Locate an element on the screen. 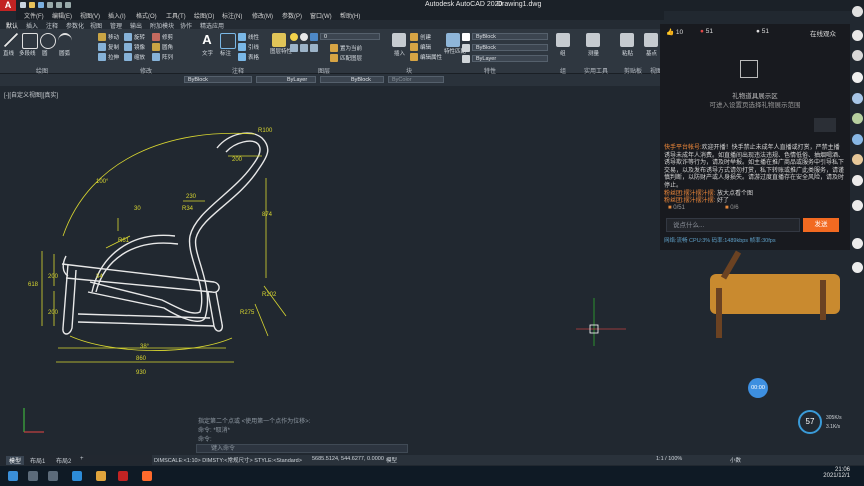  status-model: 模型 is located at coordinates (391, 460).